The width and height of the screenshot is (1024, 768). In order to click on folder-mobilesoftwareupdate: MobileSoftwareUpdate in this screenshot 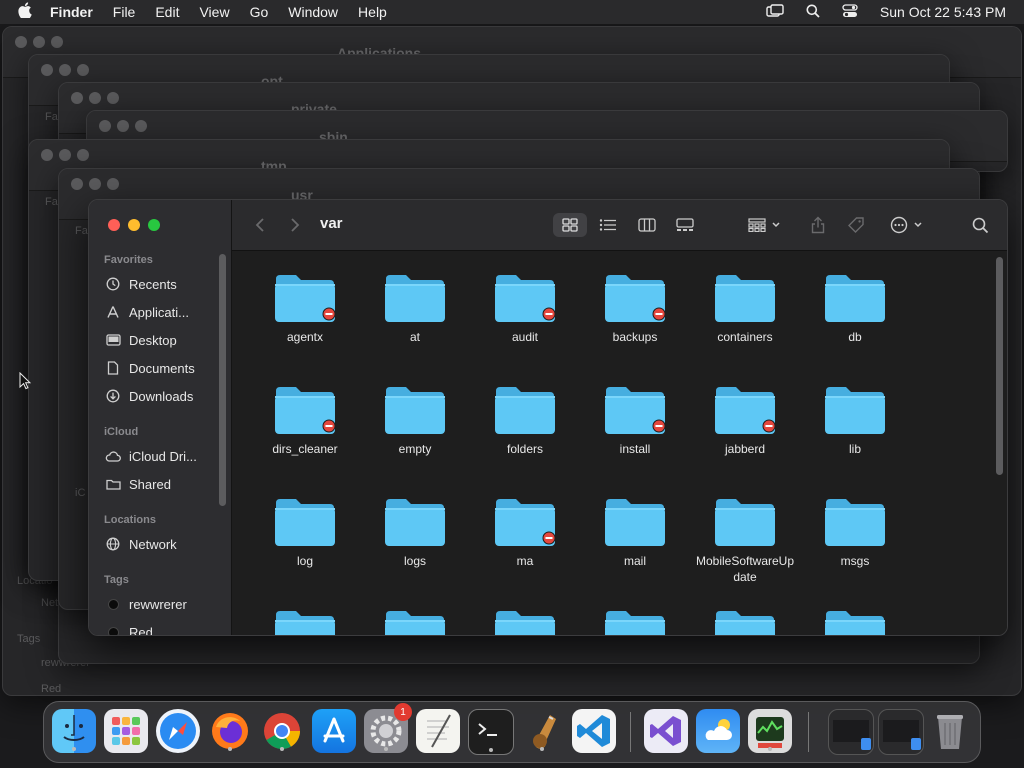, I will do `click(745, 540)`.